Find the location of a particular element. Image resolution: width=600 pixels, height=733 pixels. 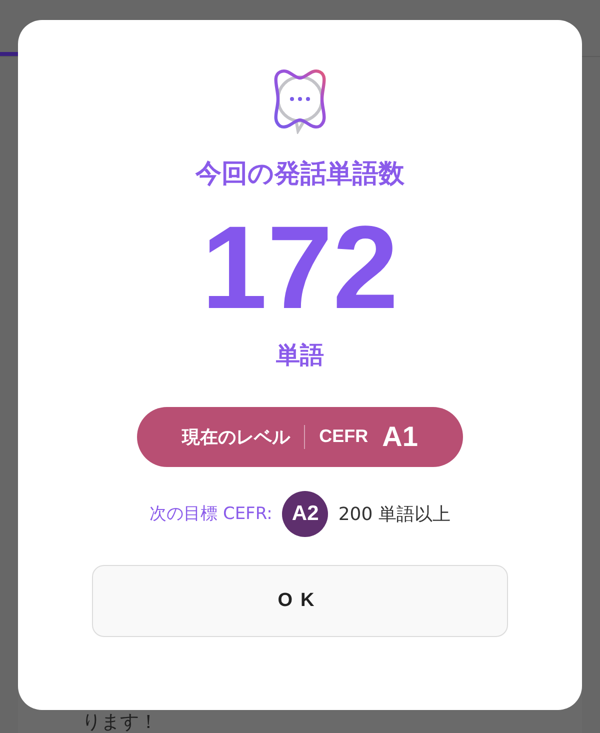

unit-label: 単語 is located at coordinates (300, 355).